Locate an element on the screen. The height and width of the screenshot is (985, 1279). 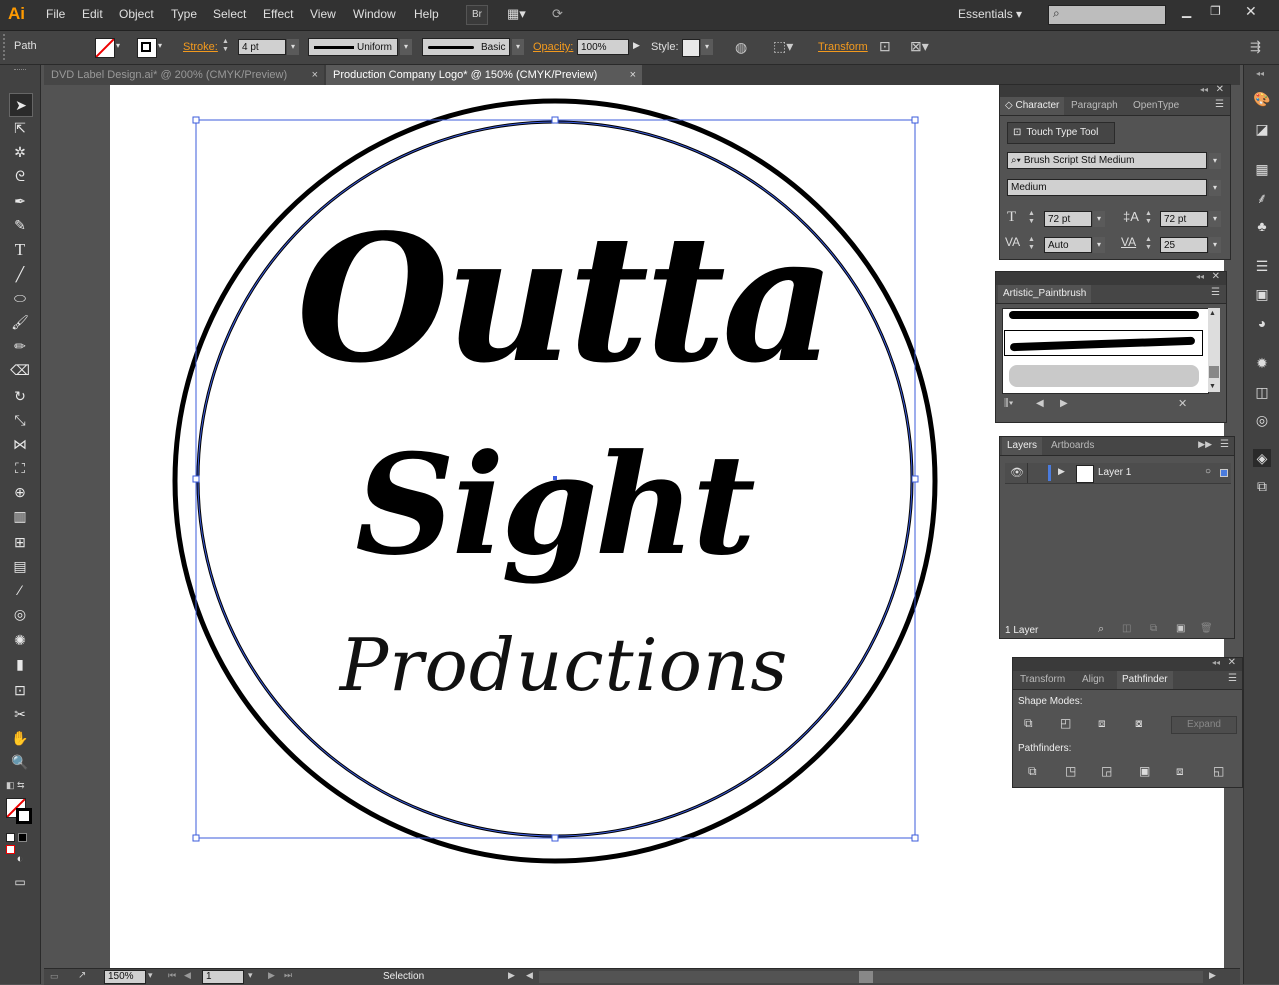
crop-icon: ▣ is located at coordinates (1144, 771).